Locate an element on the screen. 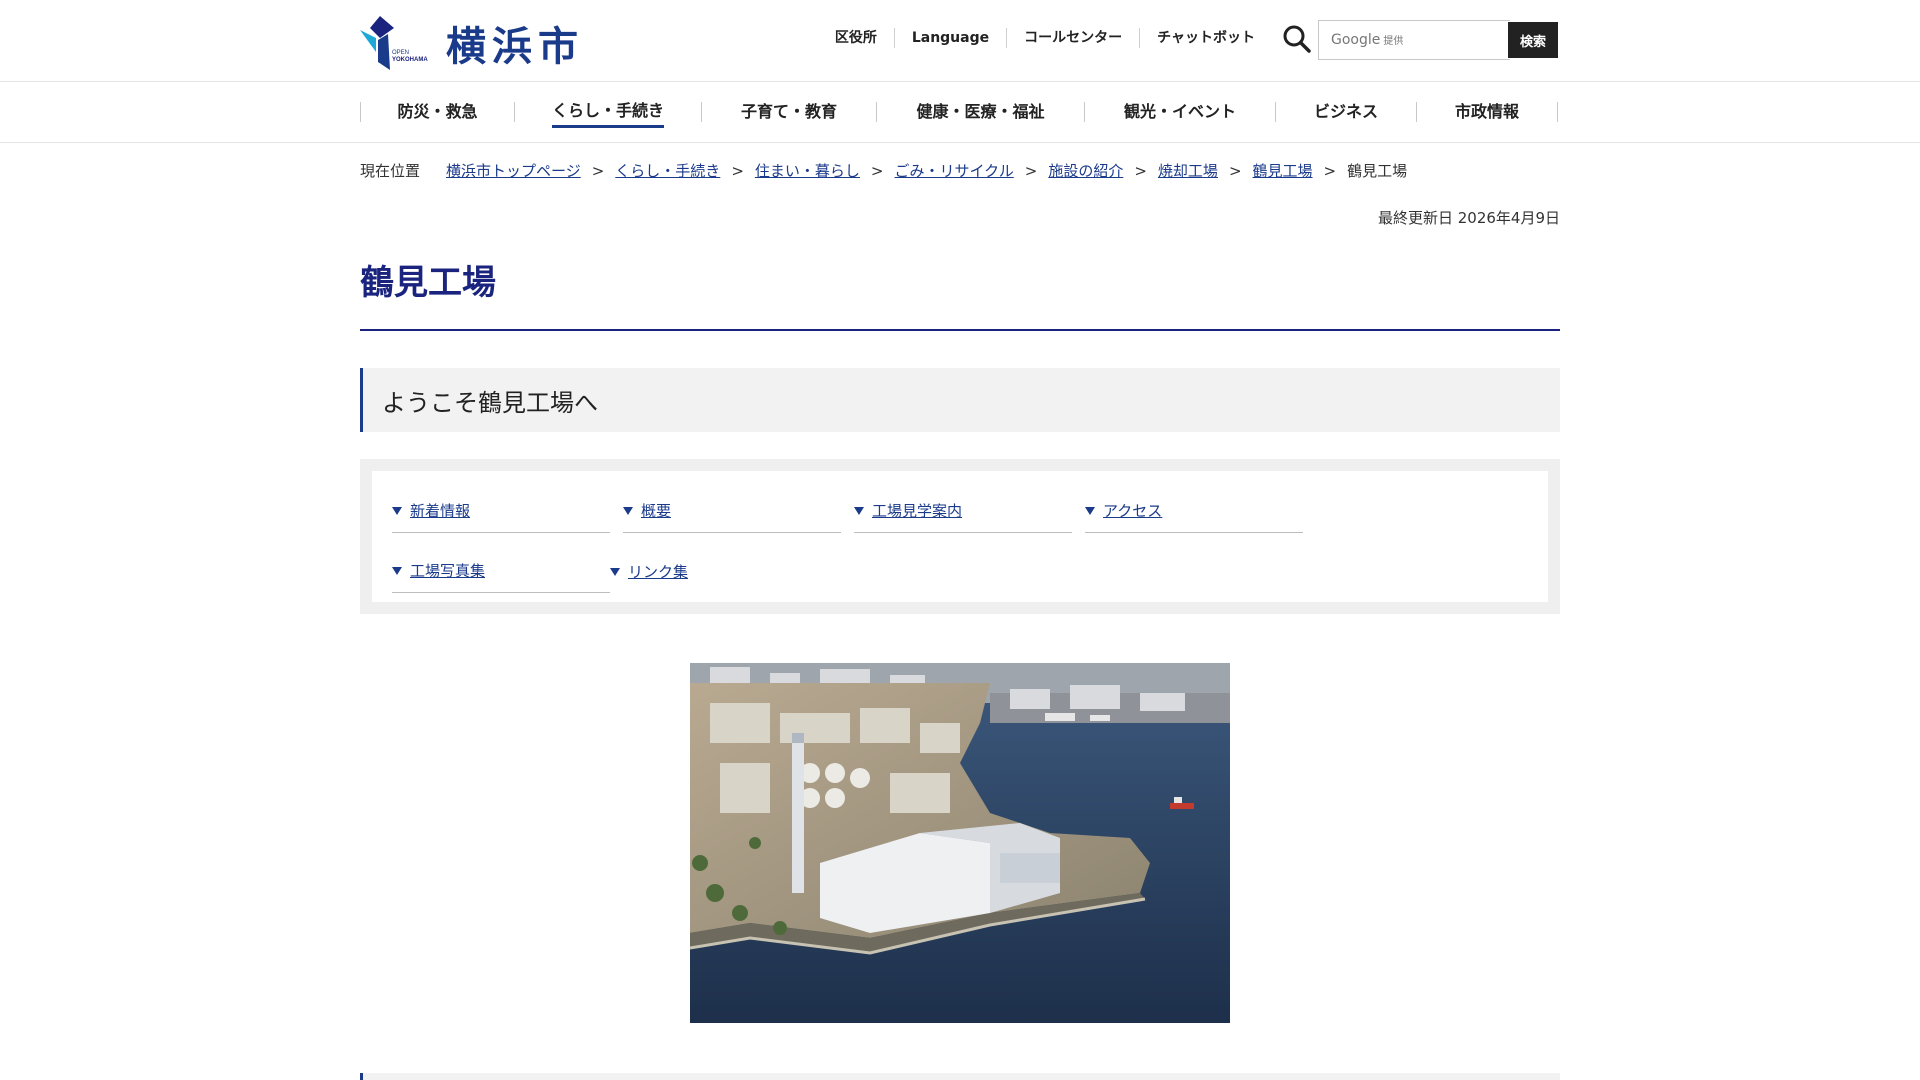 Image resolution: width=1920 pixels, height=1080 pixels. gnav-item-living: くらし・手続き is located at coordinates (607, 114).